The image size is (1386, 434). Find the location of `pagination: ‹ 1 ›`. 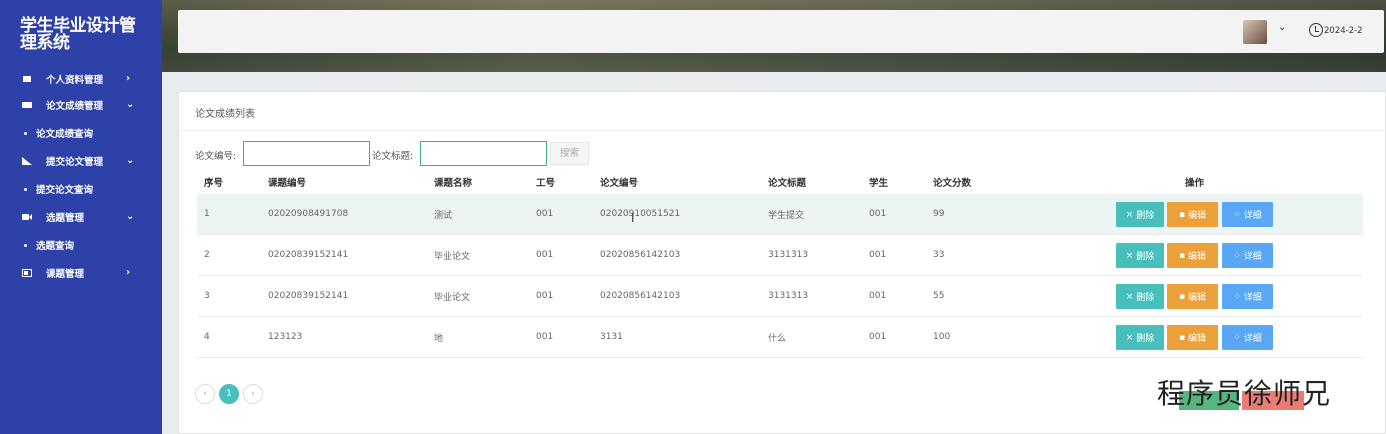

pagination: ‹ 1 › is located at coordinates (229, 394).